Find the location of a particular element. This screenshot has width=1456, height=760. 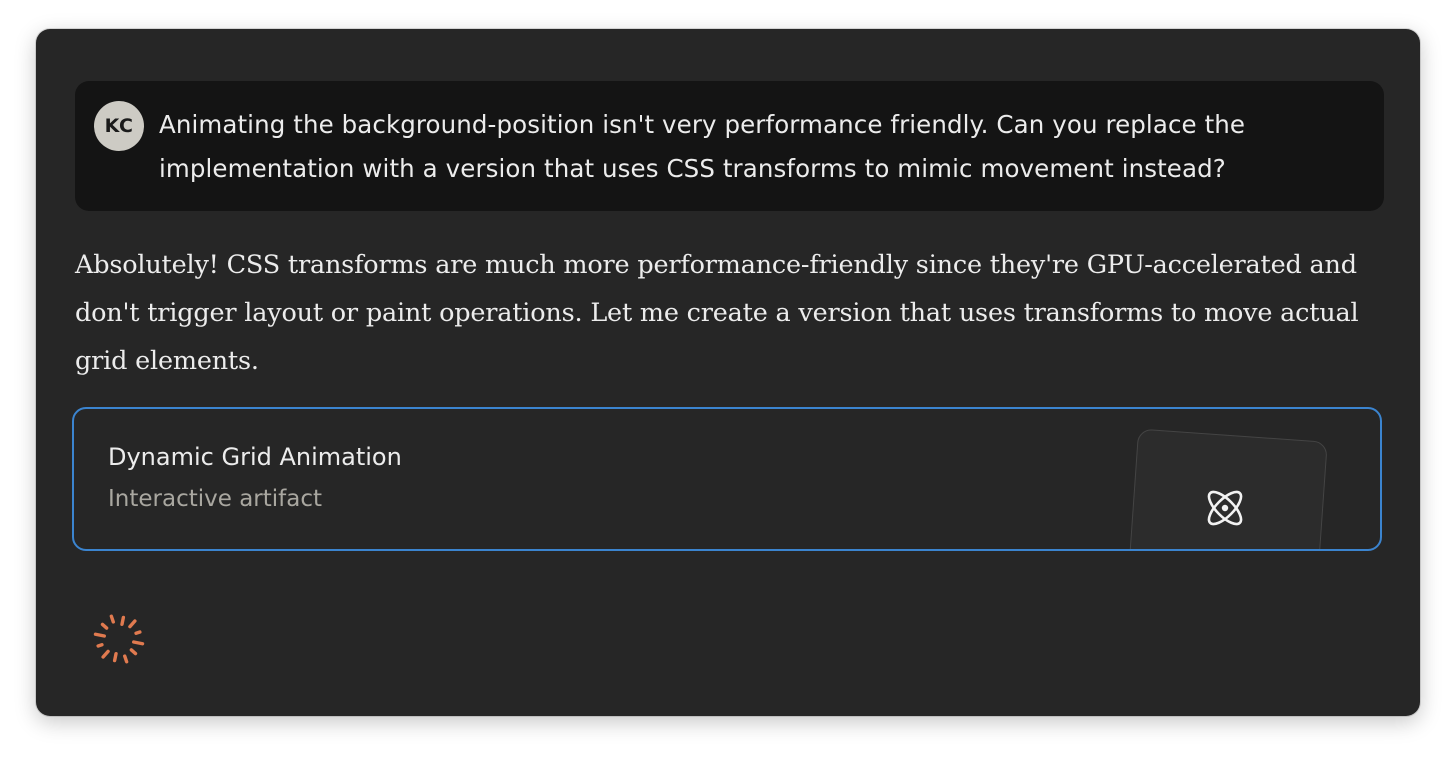

artifact-subtitle: Interactive artifact is located at coordinates (215, 499).